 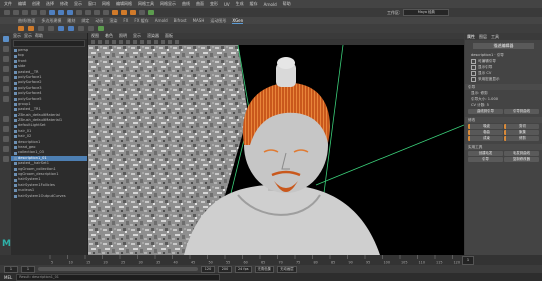 I want to click on shelf-tab-3: 绑定, so click(x=85, y=21).